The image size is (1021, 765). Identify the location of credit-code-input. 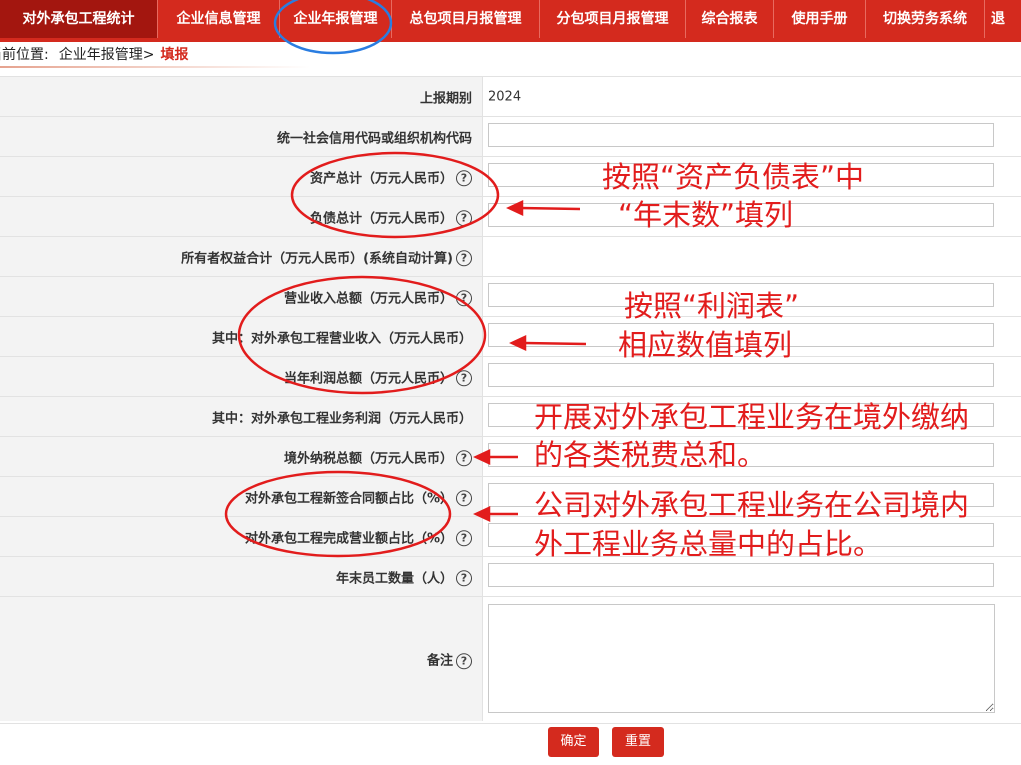
(741, 135).